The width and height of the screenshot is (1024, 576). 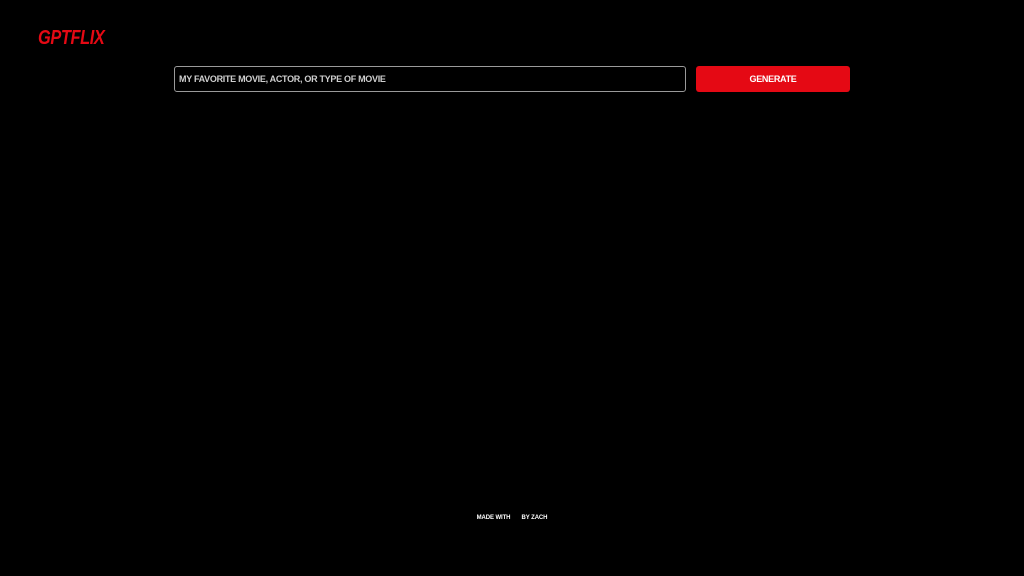 What do you see at coordinates (773, 79) in the screenshot?
I see `generate-button: GENERATE` at bounding box center [773, 79].